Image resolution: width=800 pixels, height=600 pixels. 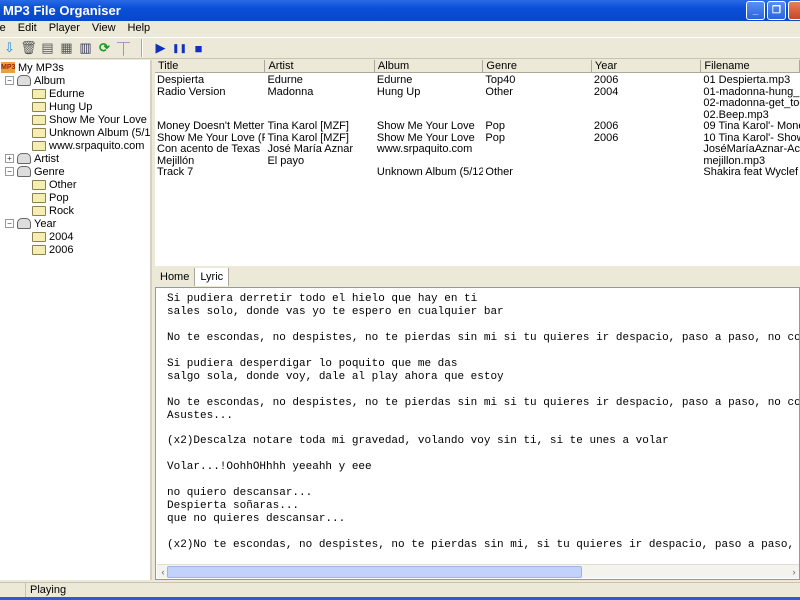 What do you see at coordinates (179, 48) in the screenshot?
I see `pause-icon: ❚❚` at bounding box center [179, 48].